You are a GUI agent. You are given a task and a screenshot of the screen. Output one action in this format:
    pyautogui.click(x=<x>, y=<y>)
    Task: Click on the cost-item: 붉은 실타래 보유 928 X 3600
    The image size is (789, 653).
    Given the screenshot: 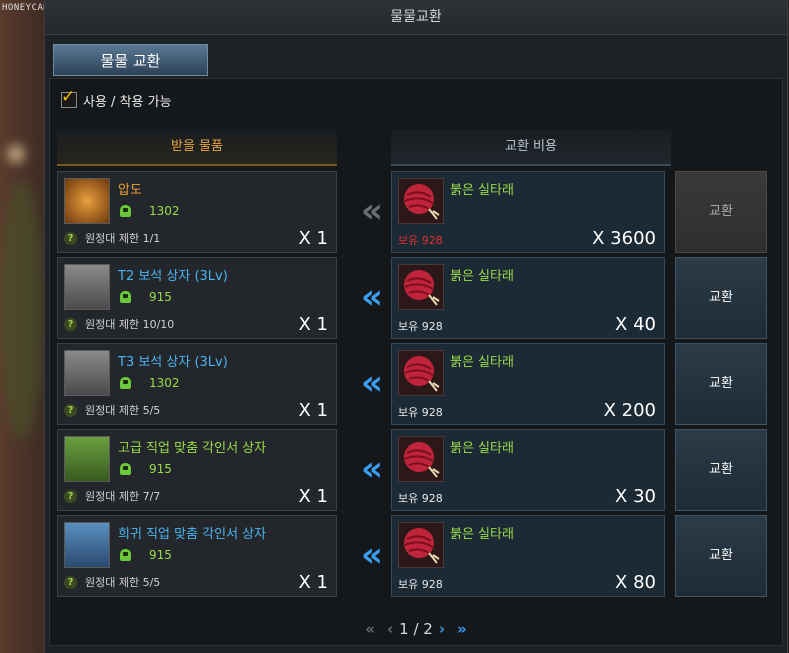 What is the action you would take?
    pyautogui.click(x=528, y=212)
    